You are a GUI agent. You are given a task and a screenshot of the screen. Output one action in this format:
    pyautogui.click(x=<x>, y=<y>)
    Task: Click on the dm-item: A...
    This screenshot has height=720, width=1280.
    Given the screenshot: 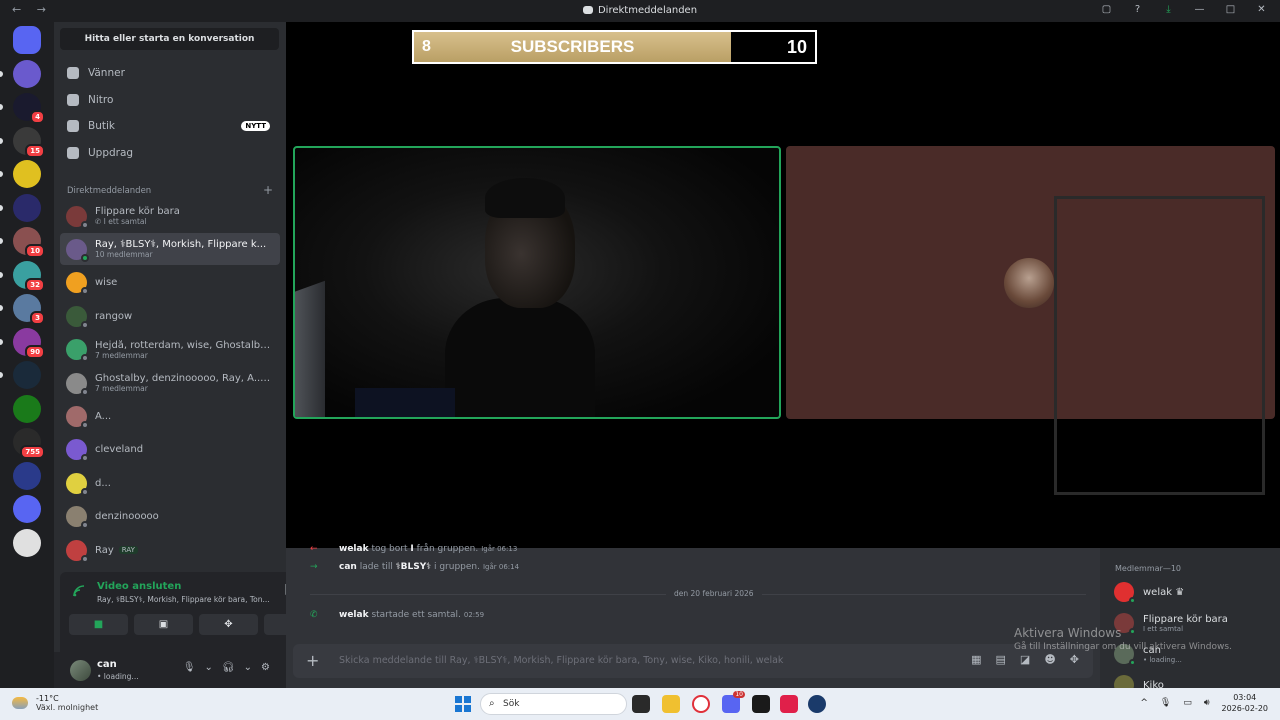 What is the action you would take?
    pyautogui.click(x=170, y=416)
    